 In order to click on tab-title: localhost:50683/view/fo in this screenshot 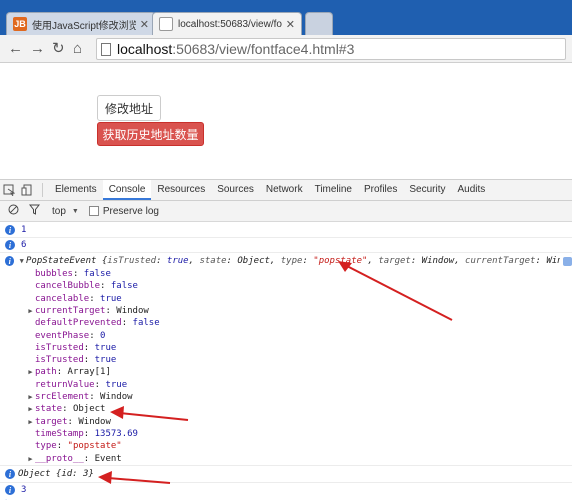, I will do `click(230, 24)`.